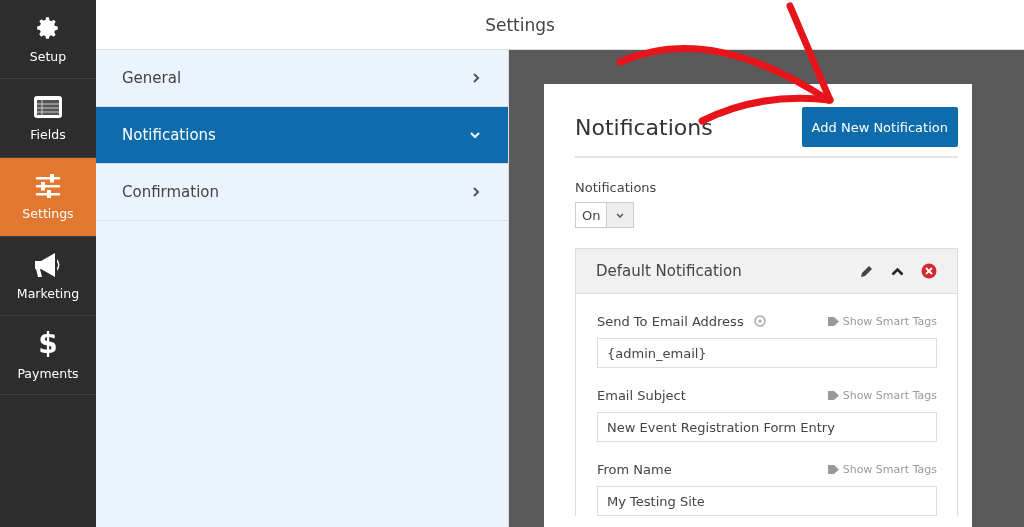  What do you see at coordinates (302, 192) in the screenshot?
I see `settings-nav-item: Confirmation` at bounding box center [302, 192].